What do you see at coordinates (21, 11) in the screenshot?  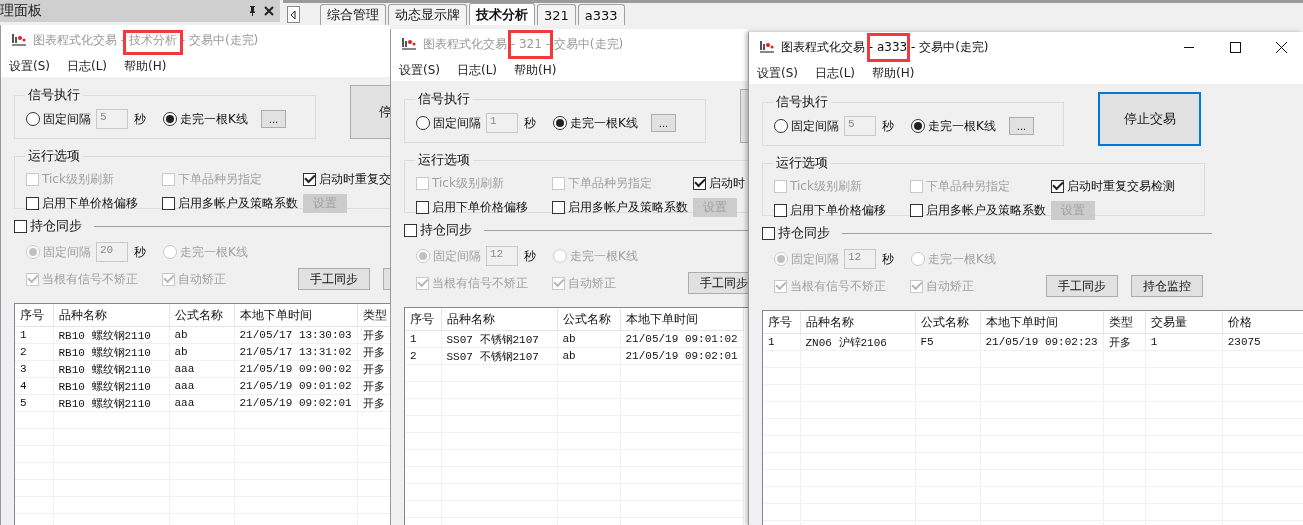 I see `panel-title: 理面板` at bounding box center [21, 11].